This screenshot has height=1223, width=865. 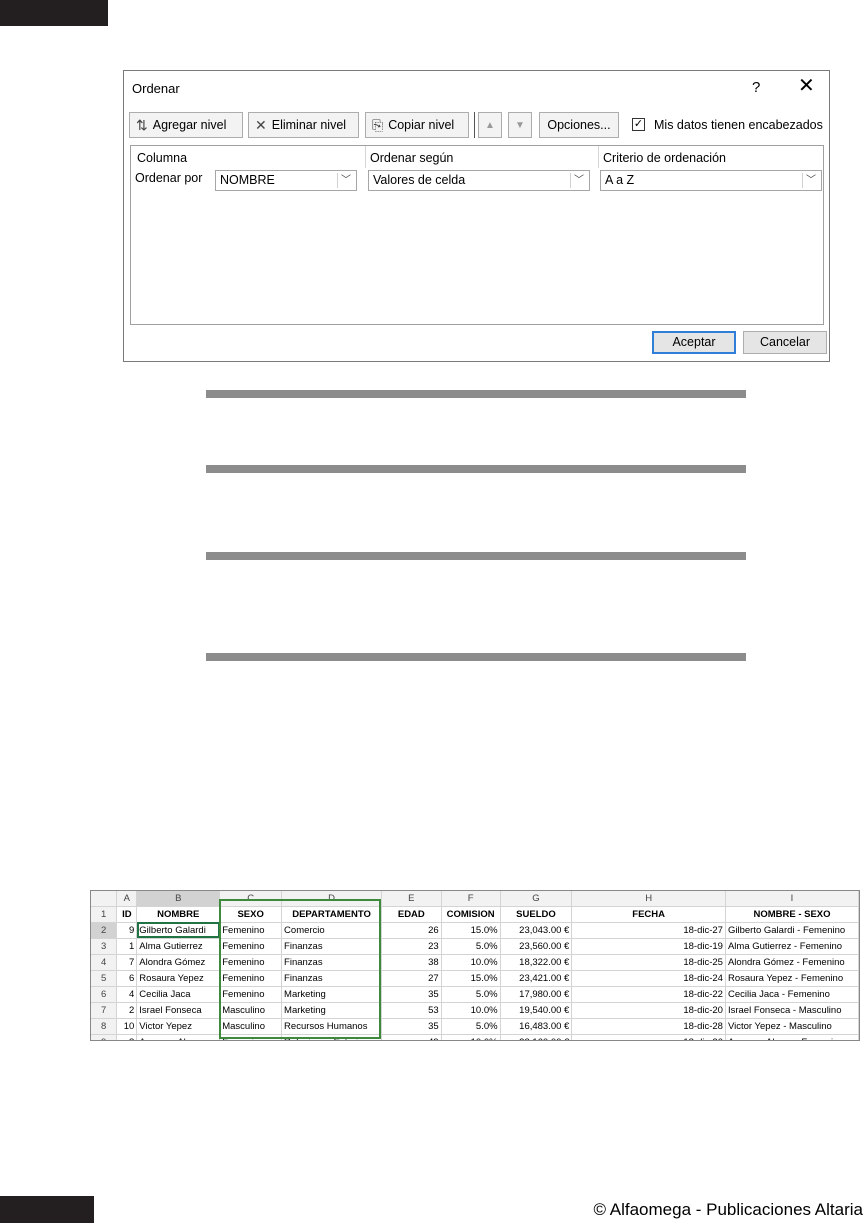 I want to click on table-cell: Argenee Alamo - Femenino, so click(x=792, y=1037).